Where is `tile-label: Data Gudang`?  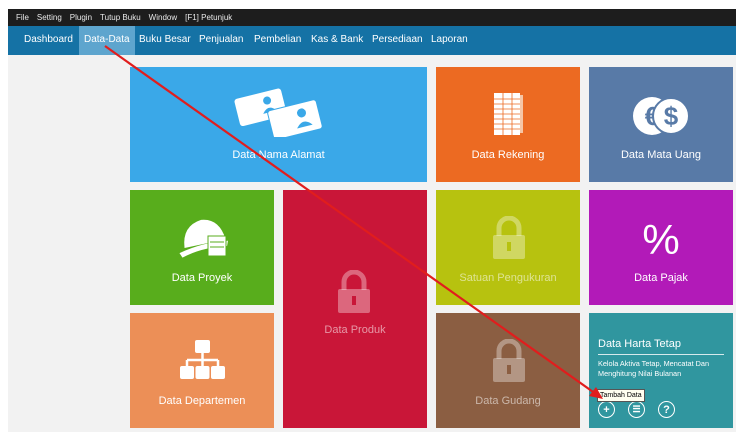 tile-label: Data Gudang is located at coordinates (508, 401).